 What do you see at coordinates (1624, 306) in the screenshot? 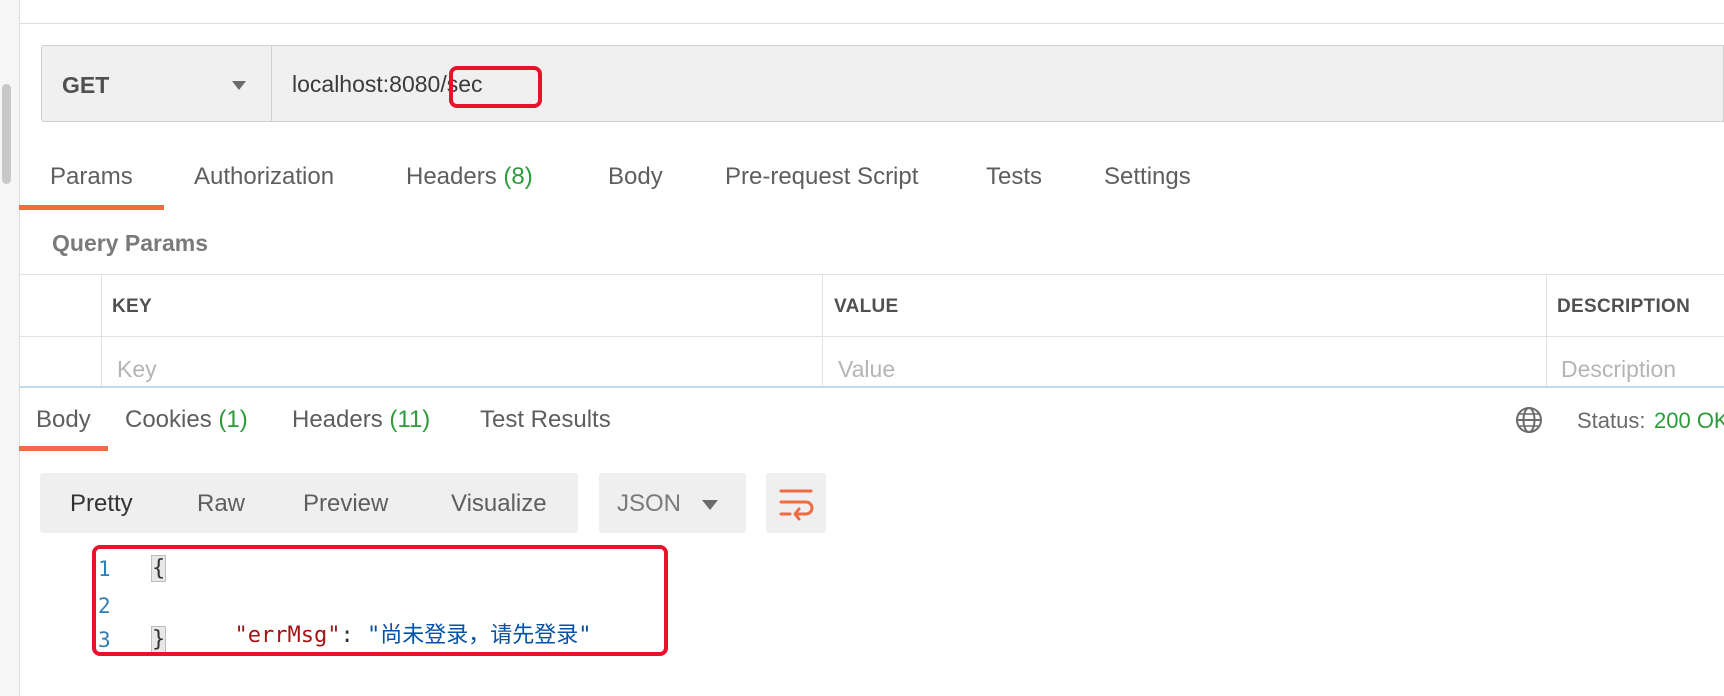
I see `column-header-description: DESCRIPTION` at bounding box center [1624, 306].